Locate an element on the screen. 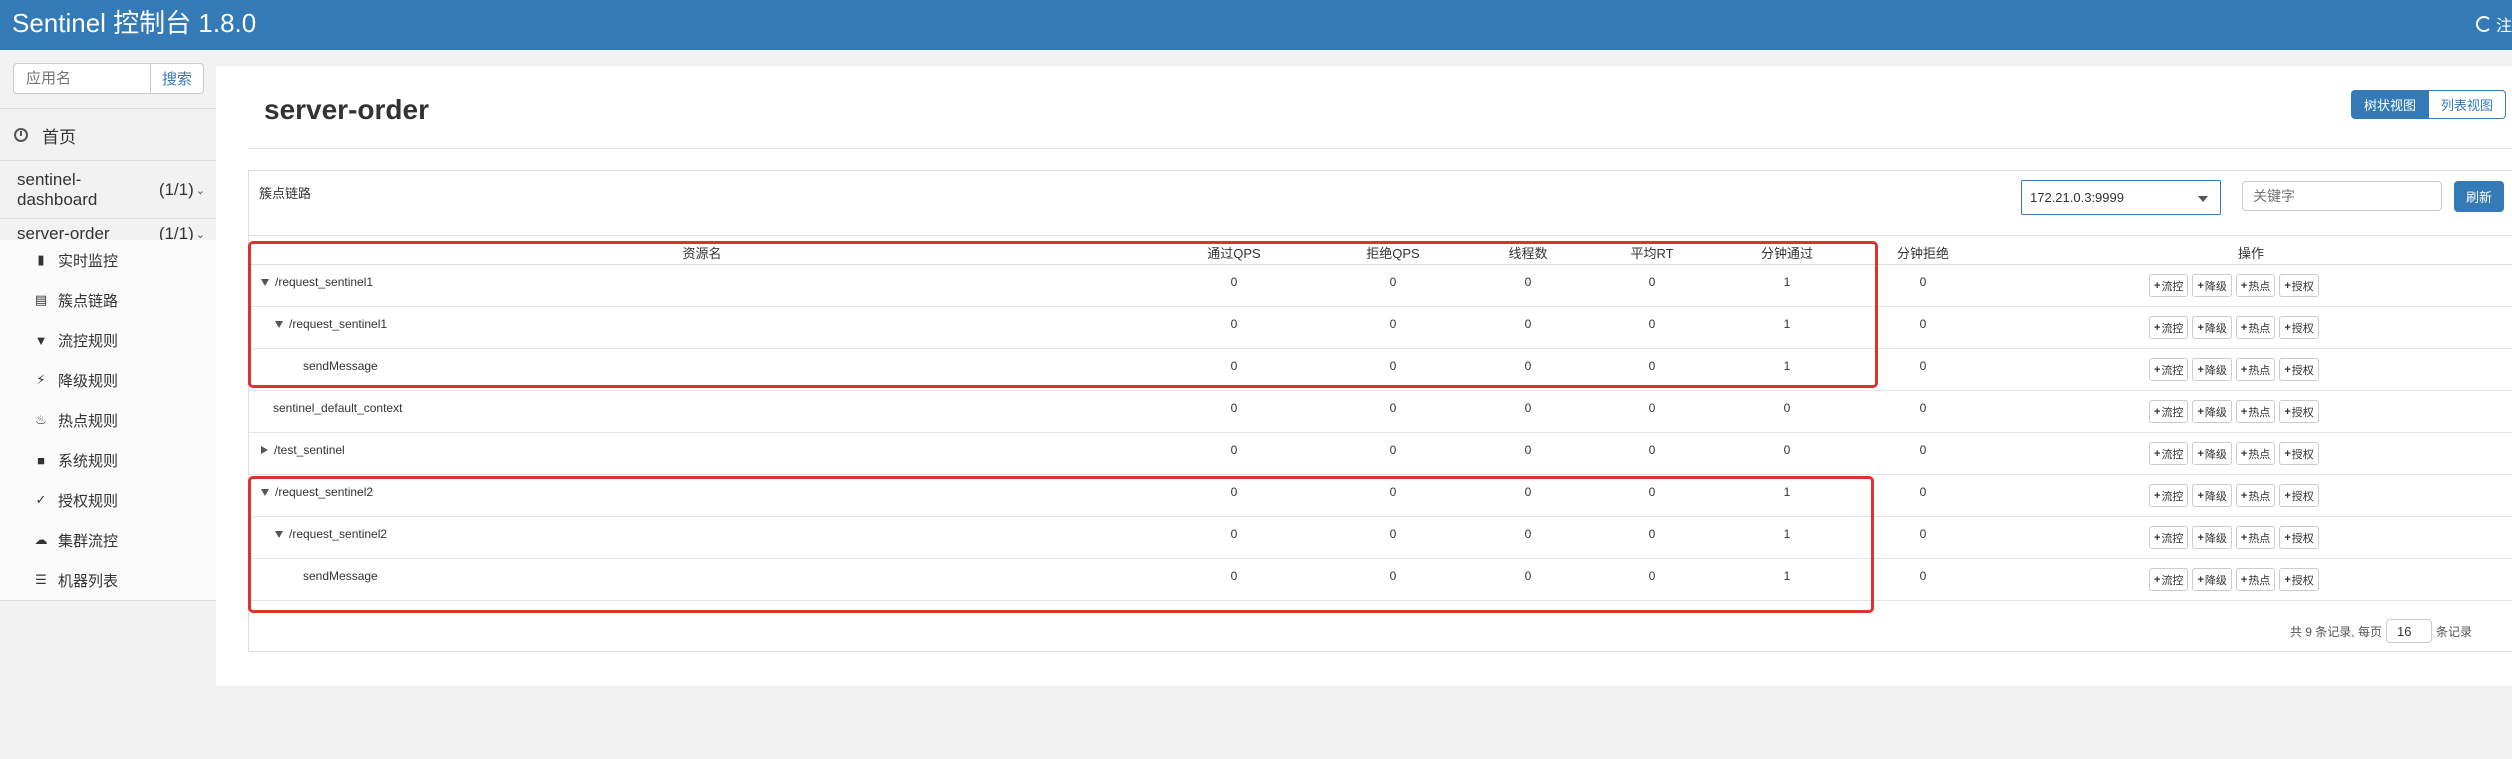  resource-name-cell: sentinel_default_context is located at coordinates (337, 408).